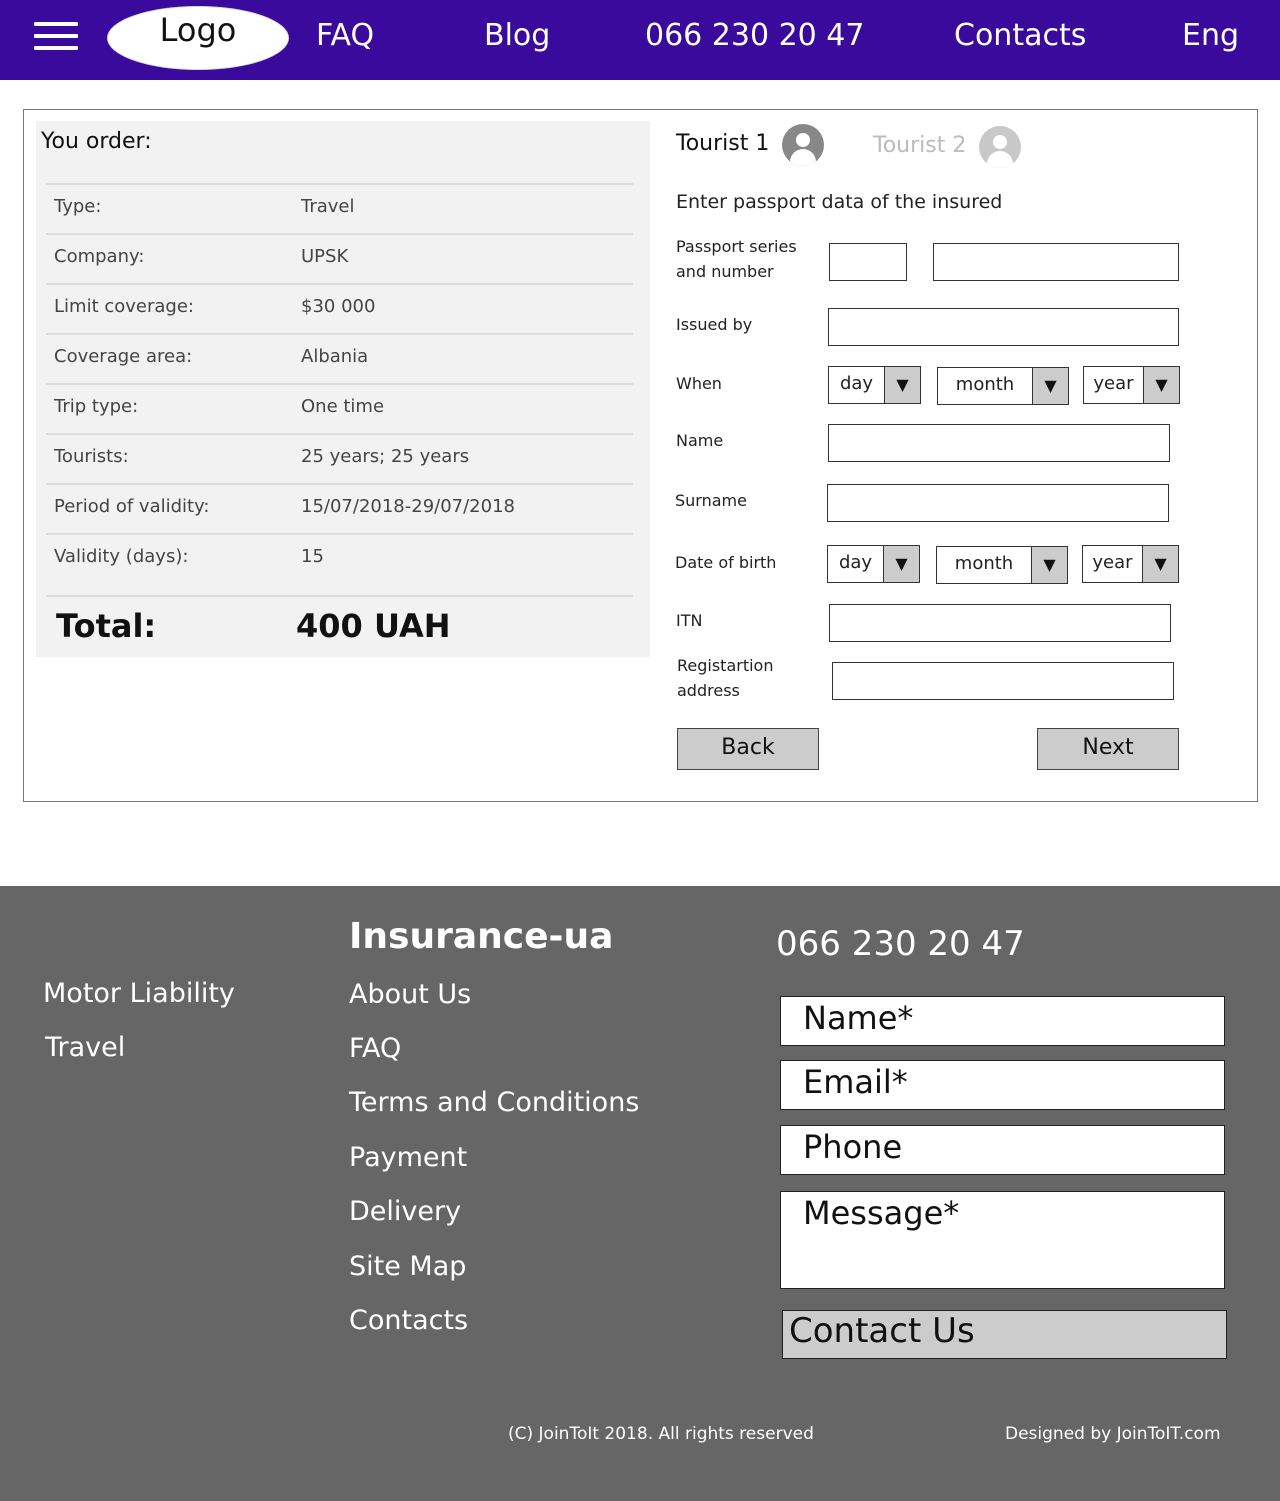 The image size is (1280, 1501). What do you see at coordinates (661, 1434) in the screenshot?
I see `copyright: (C) JoinToIt 2018. All rights reserved` at bounding box center [661, 1434].